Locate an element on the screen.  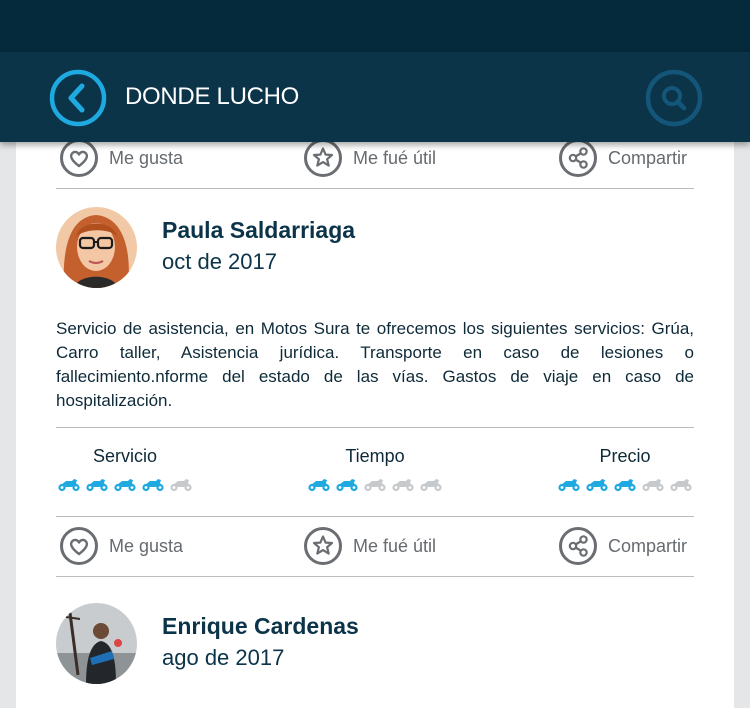
rating-label: Tiempo is located at coordinates (375, 456).